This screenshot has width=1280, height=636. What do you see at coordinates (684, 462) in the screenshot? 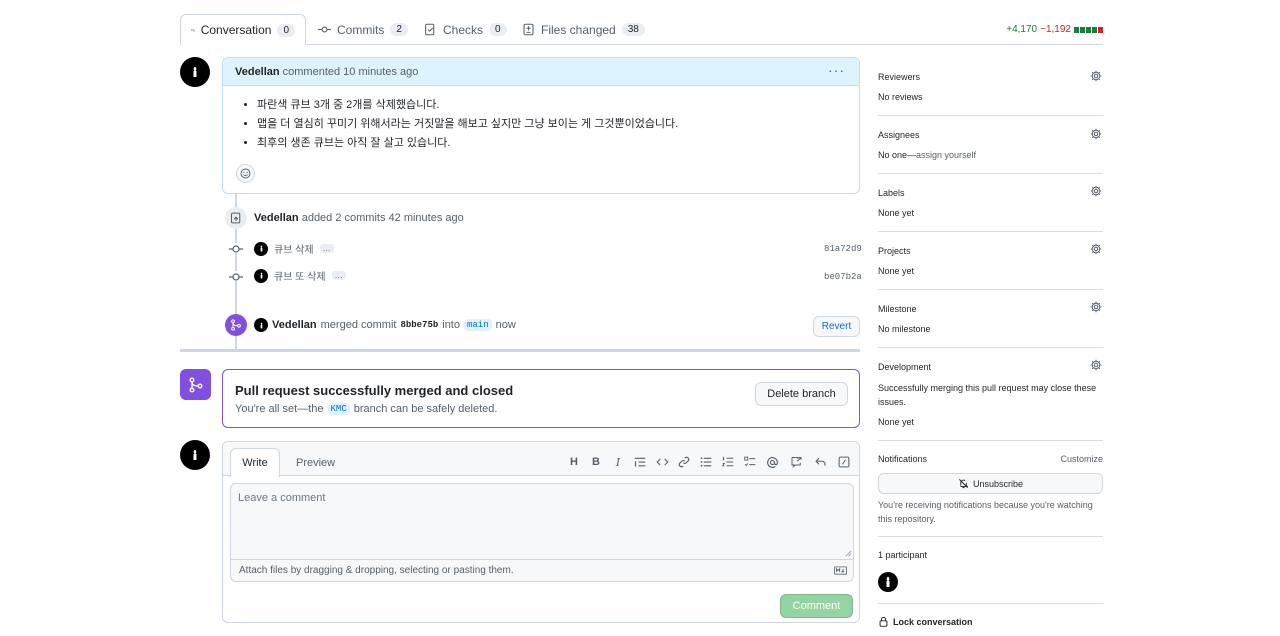
I see `link-icon` at bounding box center [684, 462].